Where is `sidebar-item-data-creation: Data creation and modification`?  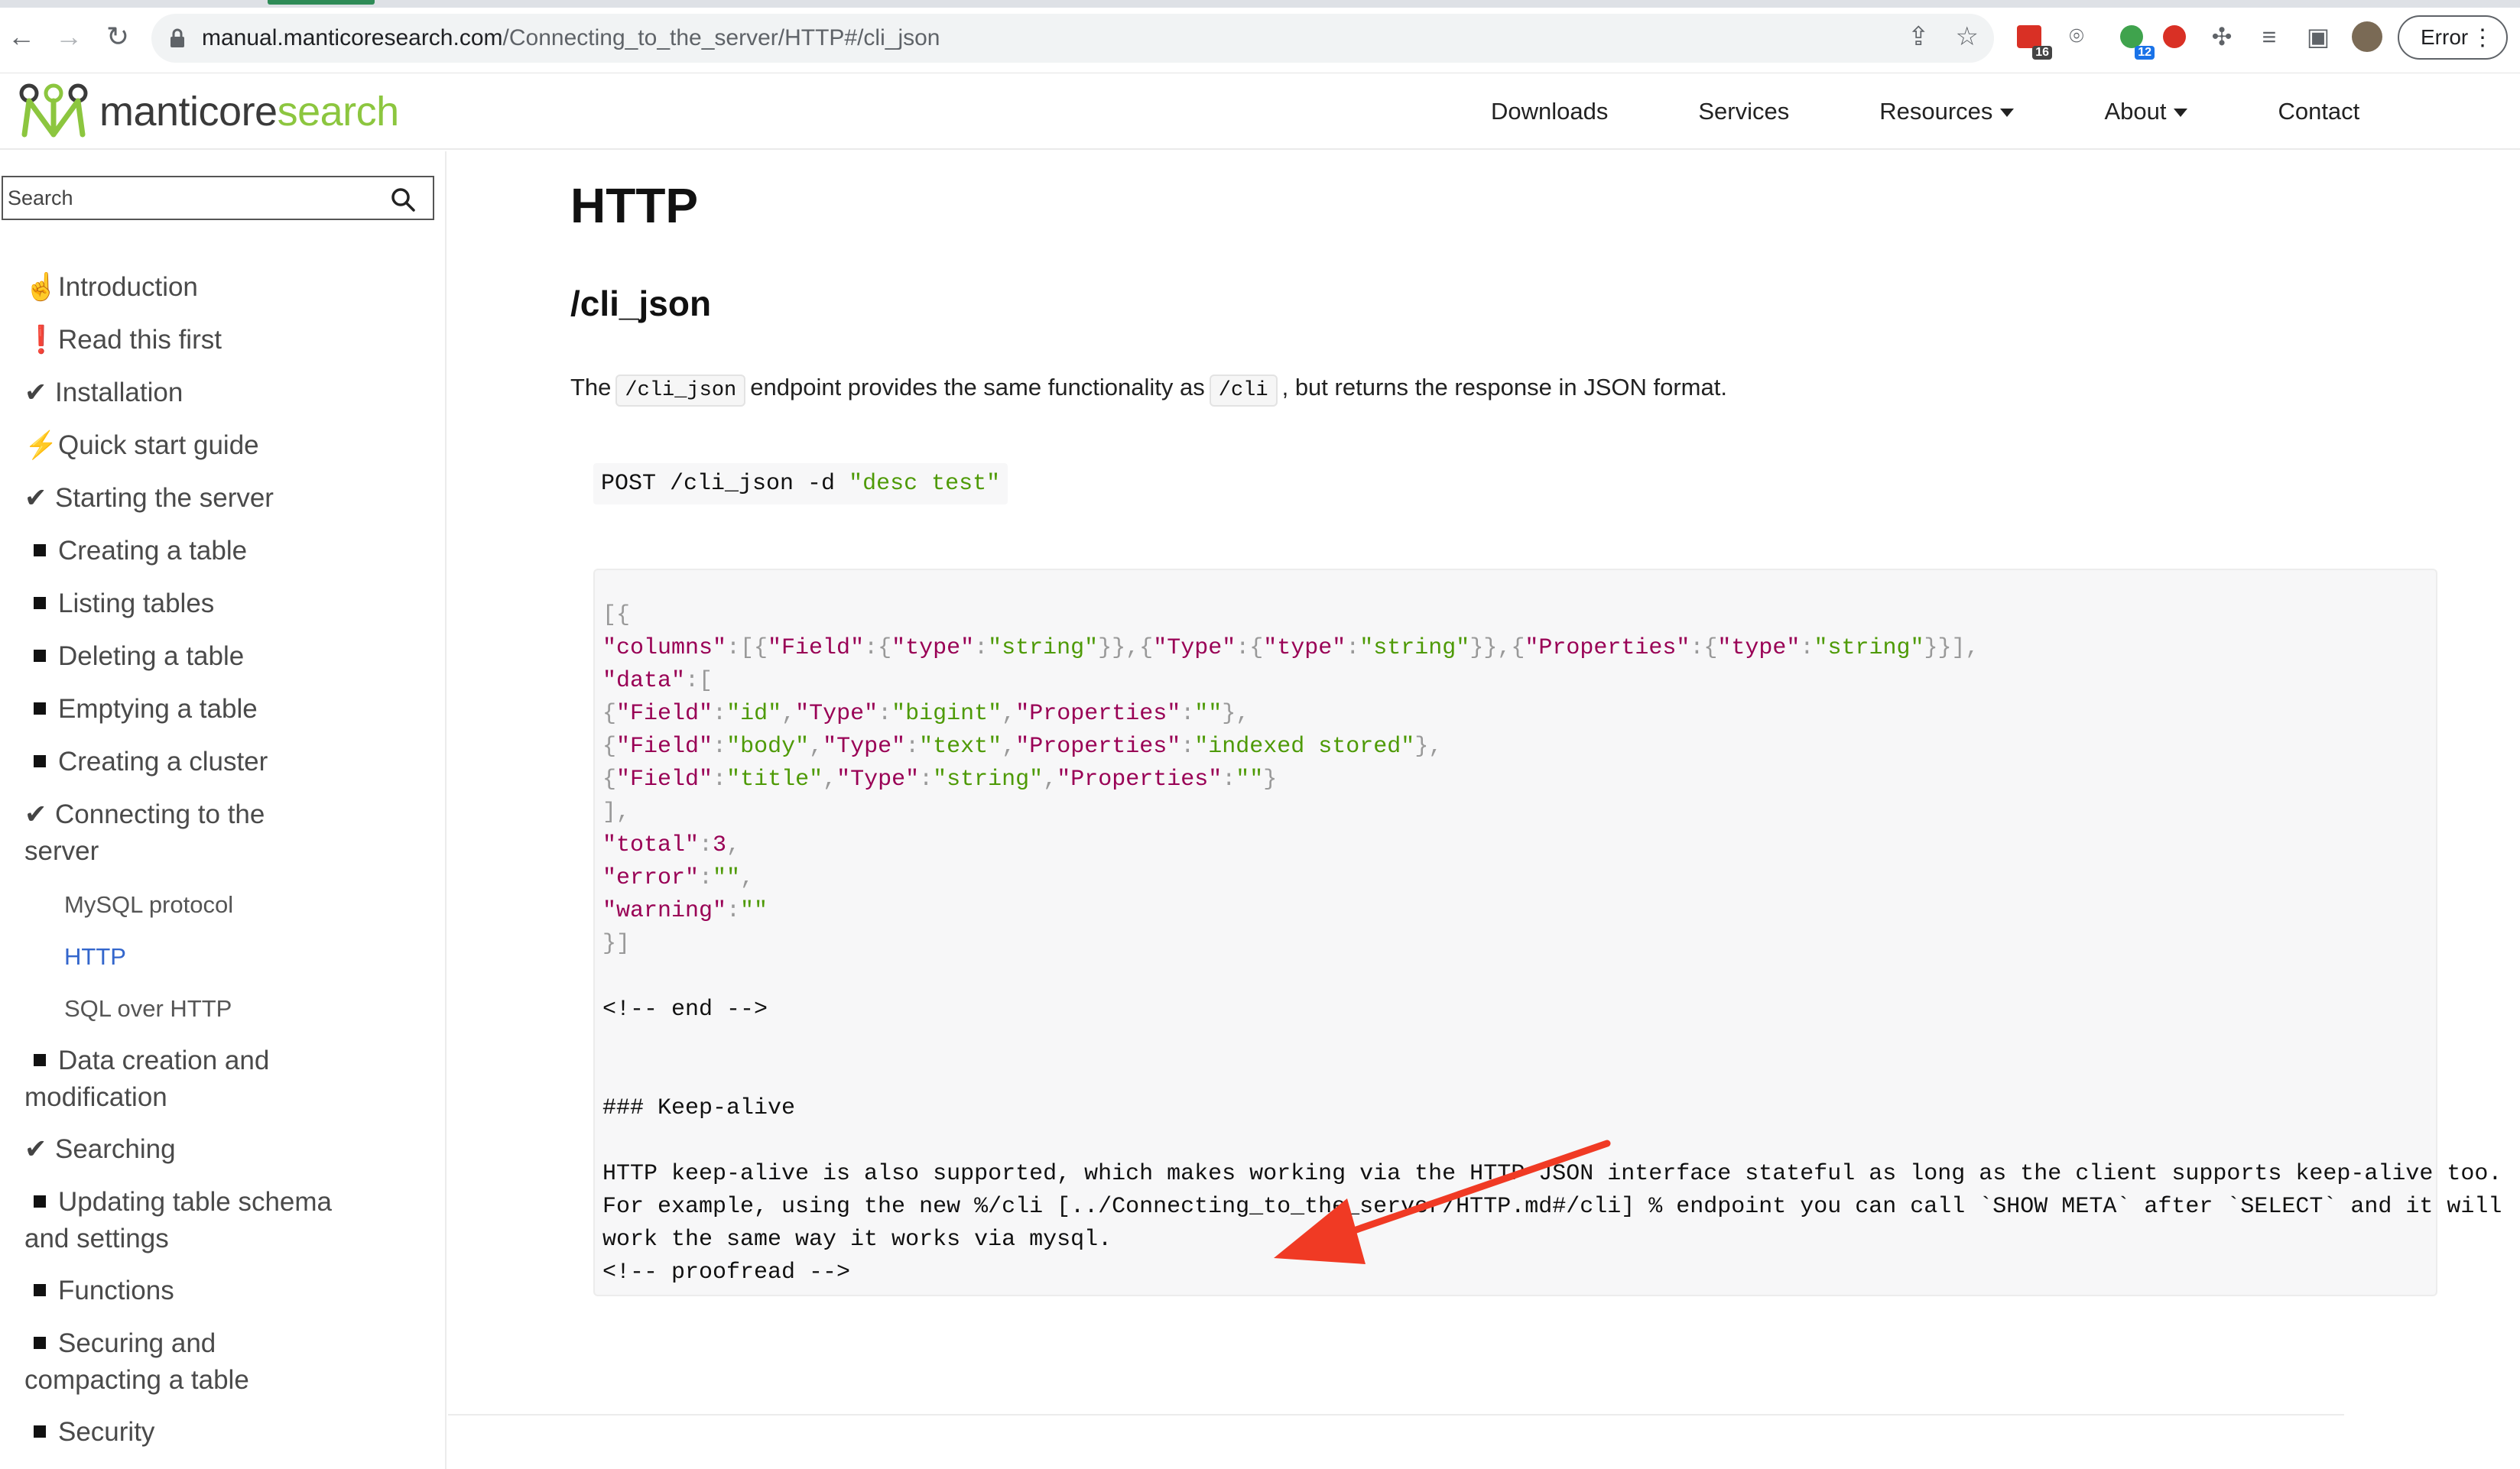 sidebar-item-data-creation: Data creation and modification is located at coordinates (146, 1079).